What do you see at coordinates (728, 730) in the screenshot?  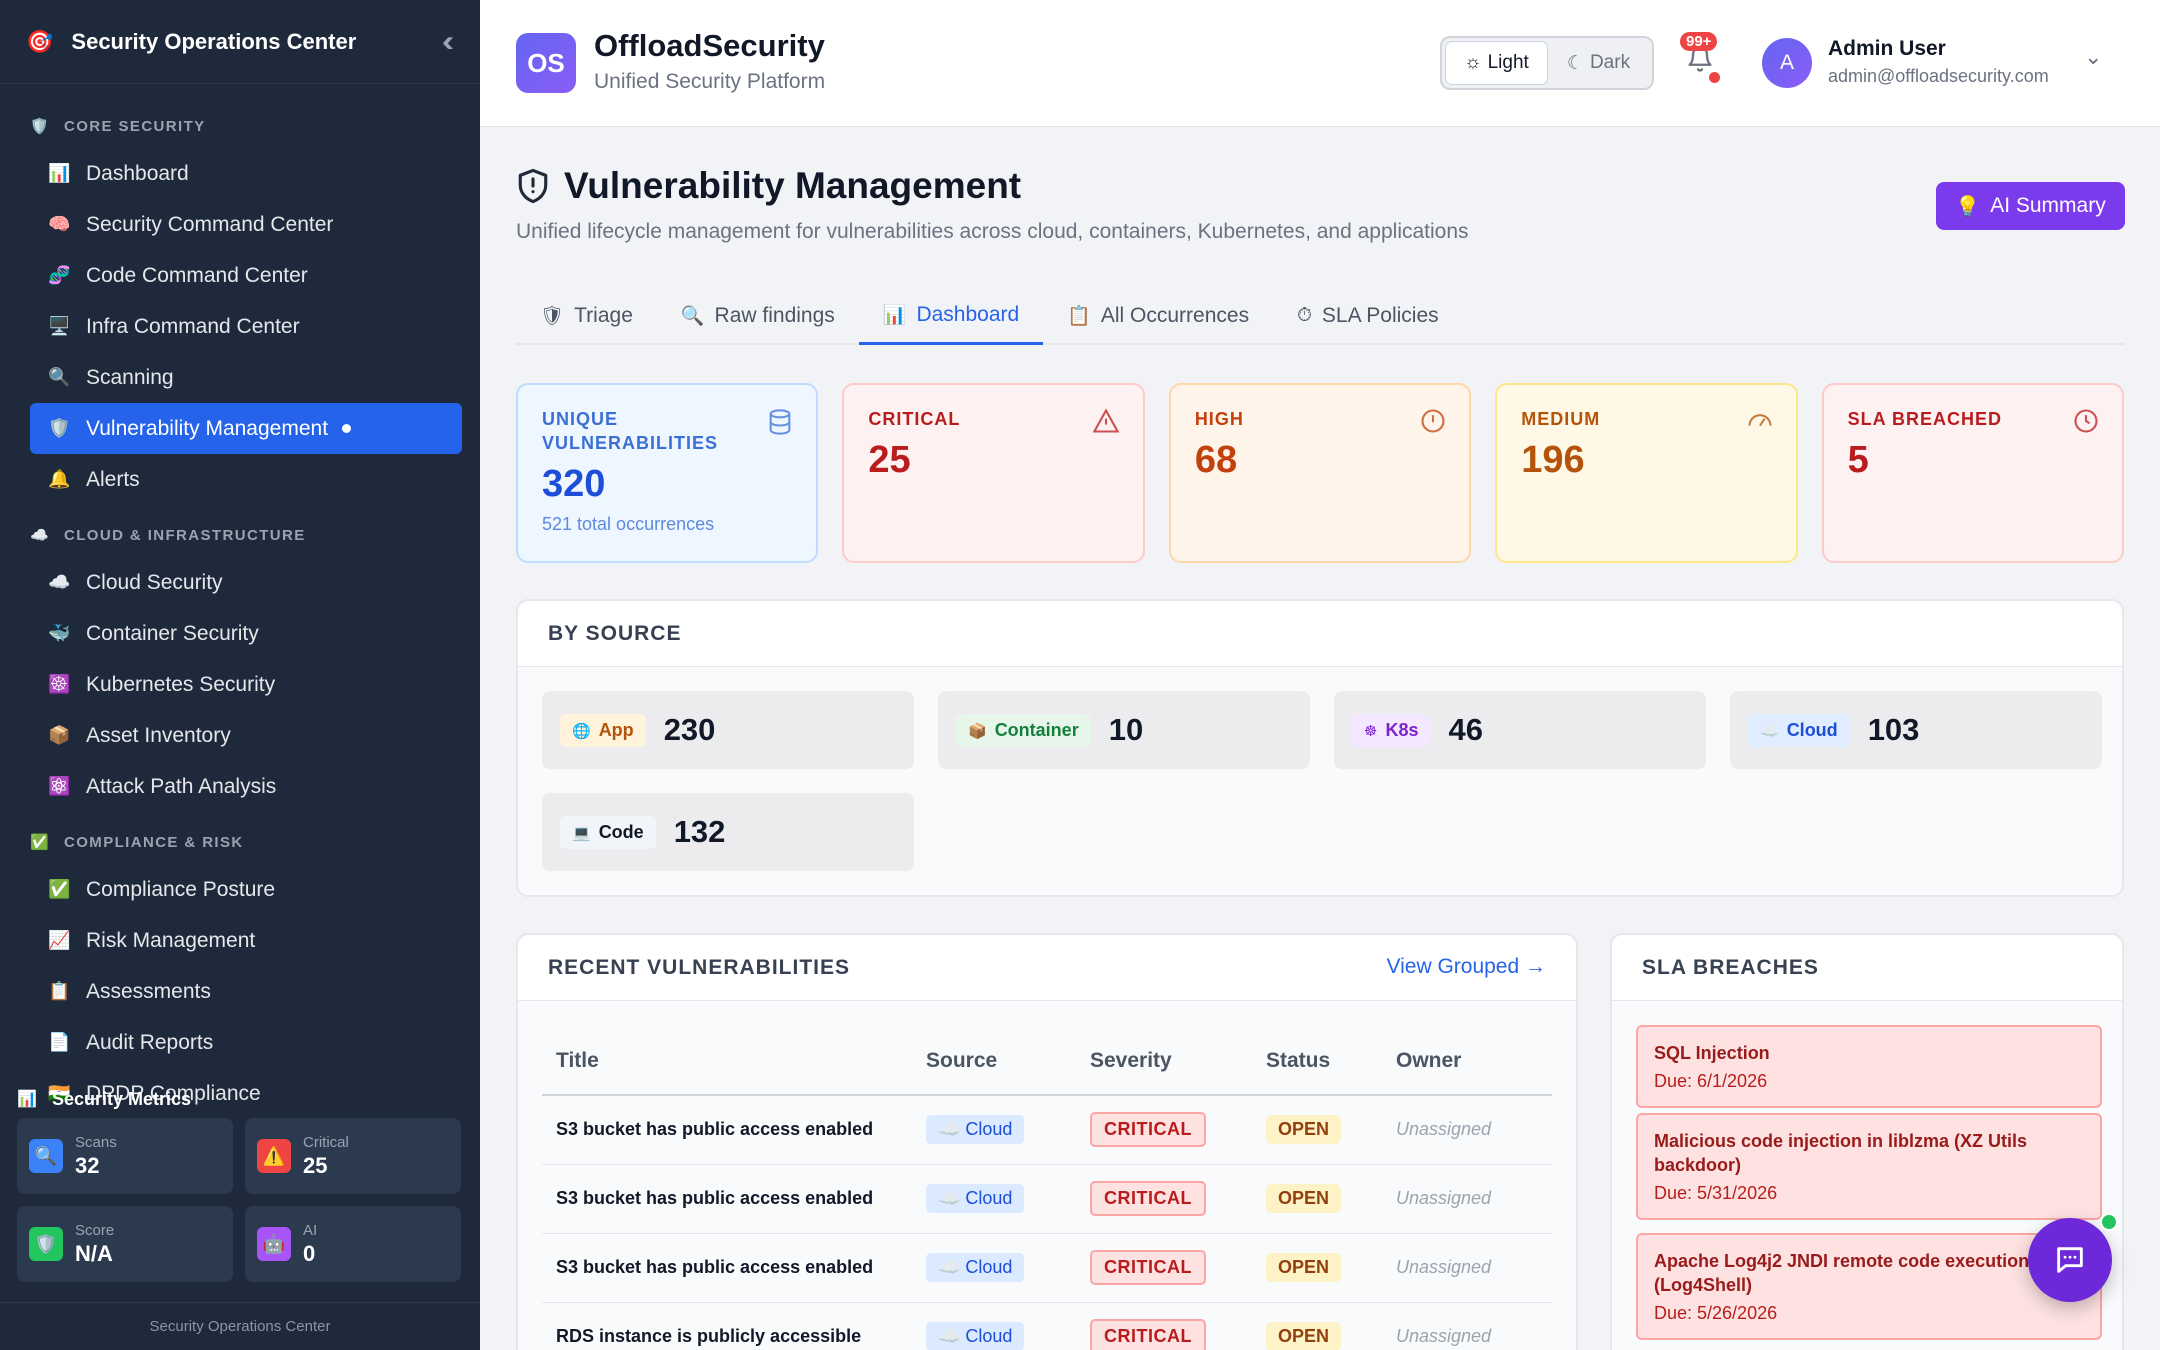 I see `source-item-app: 🌐 App 230` at bounding box center [728, 730].